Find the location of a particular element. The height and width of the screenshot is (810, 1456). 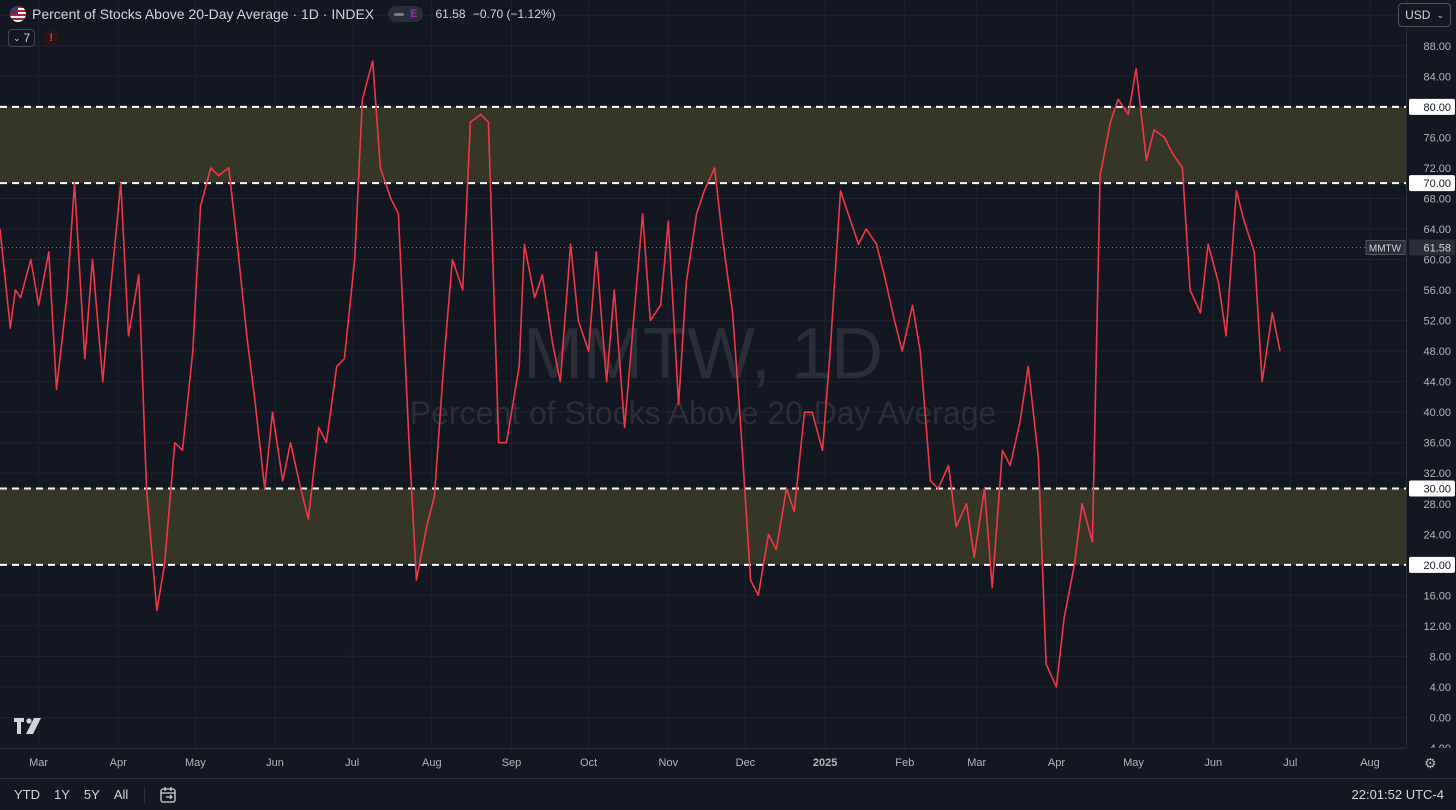

symbol-tag-label: MMTW is located at coordinates (1385, 248).